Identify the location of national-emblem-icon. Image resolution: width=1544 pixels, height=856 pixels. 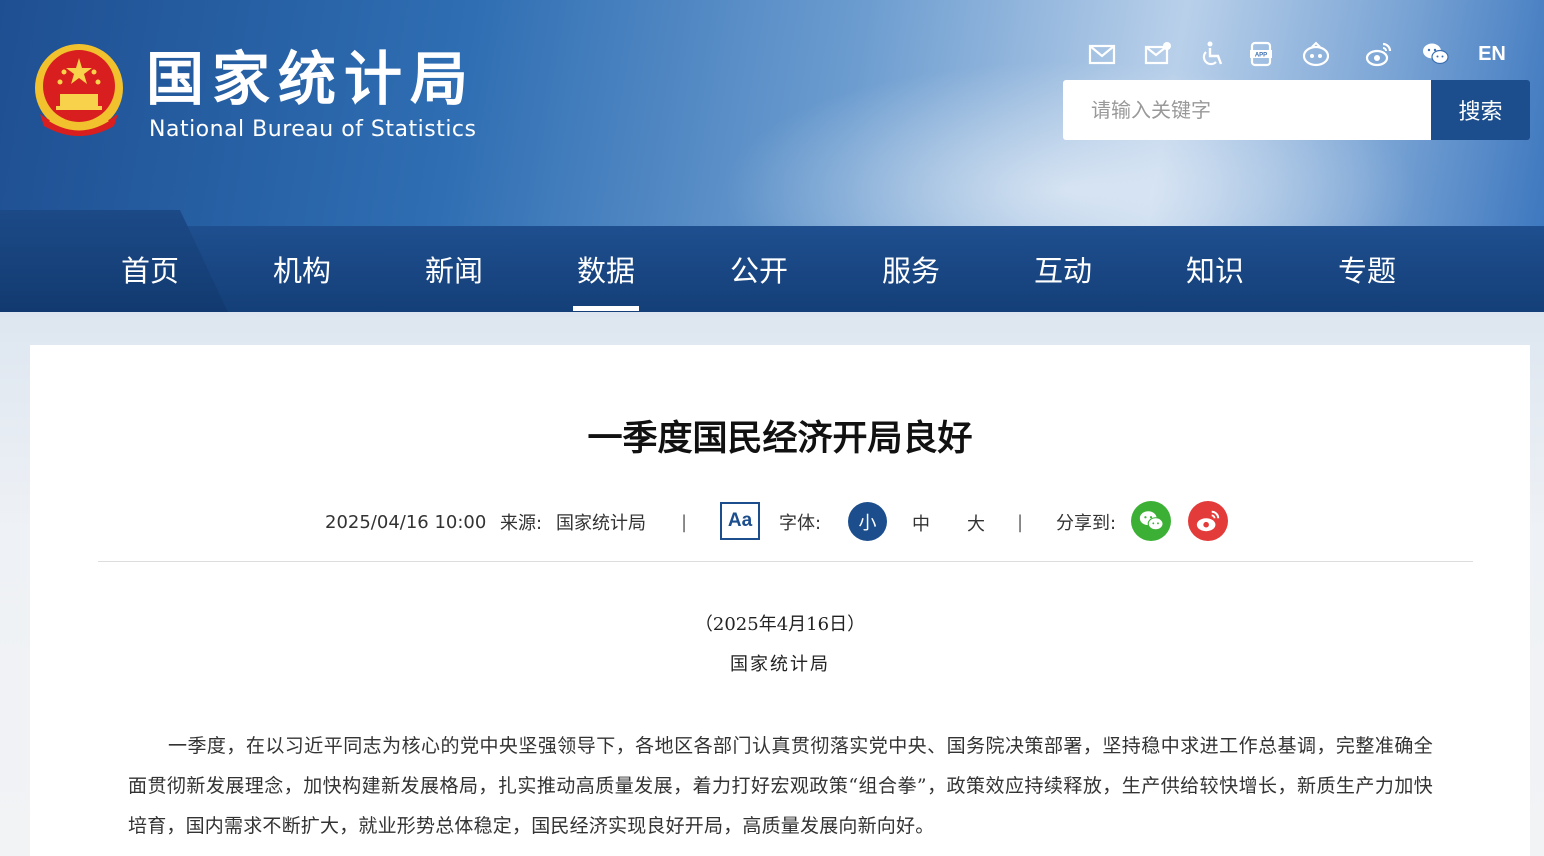
(79, 90).